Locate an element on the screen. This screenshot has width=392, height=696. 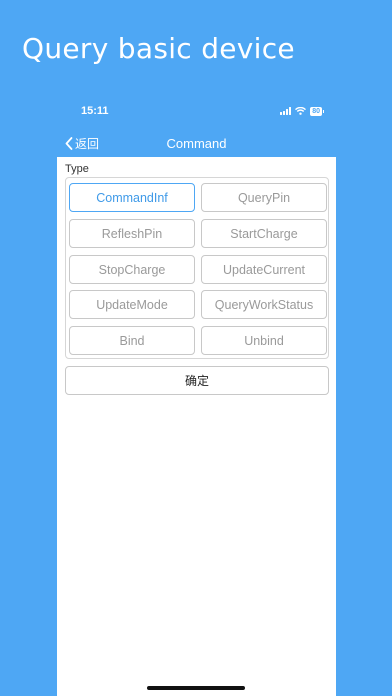
battery-icon: 80 is located at coordinates (317, 111).